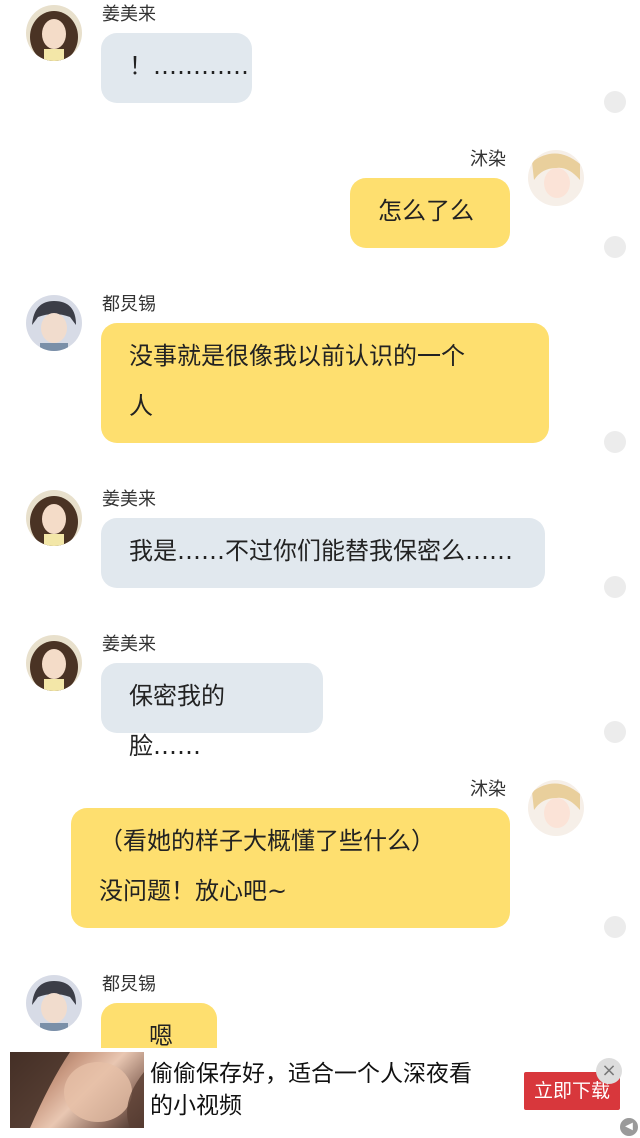 This screenshot has height=1138, width=640. I want to click on message-bubble: 怎么了么, so click(430, 213).